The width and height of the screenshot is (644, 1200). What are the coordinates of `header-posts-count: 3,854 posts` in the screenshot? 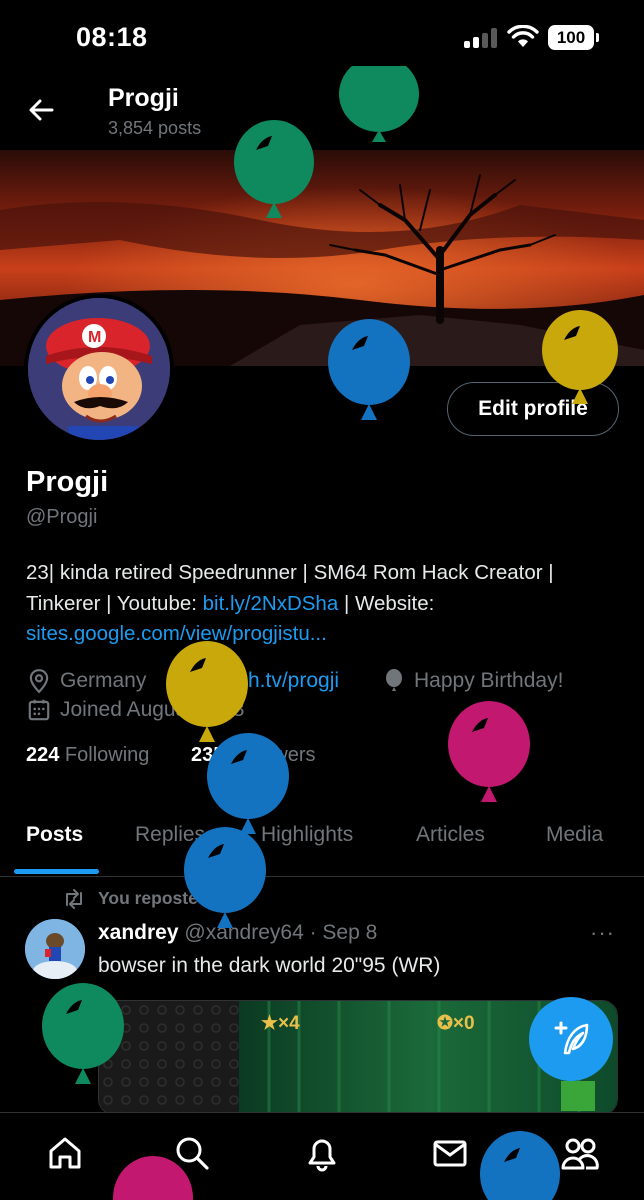 It's located at (155, 128).